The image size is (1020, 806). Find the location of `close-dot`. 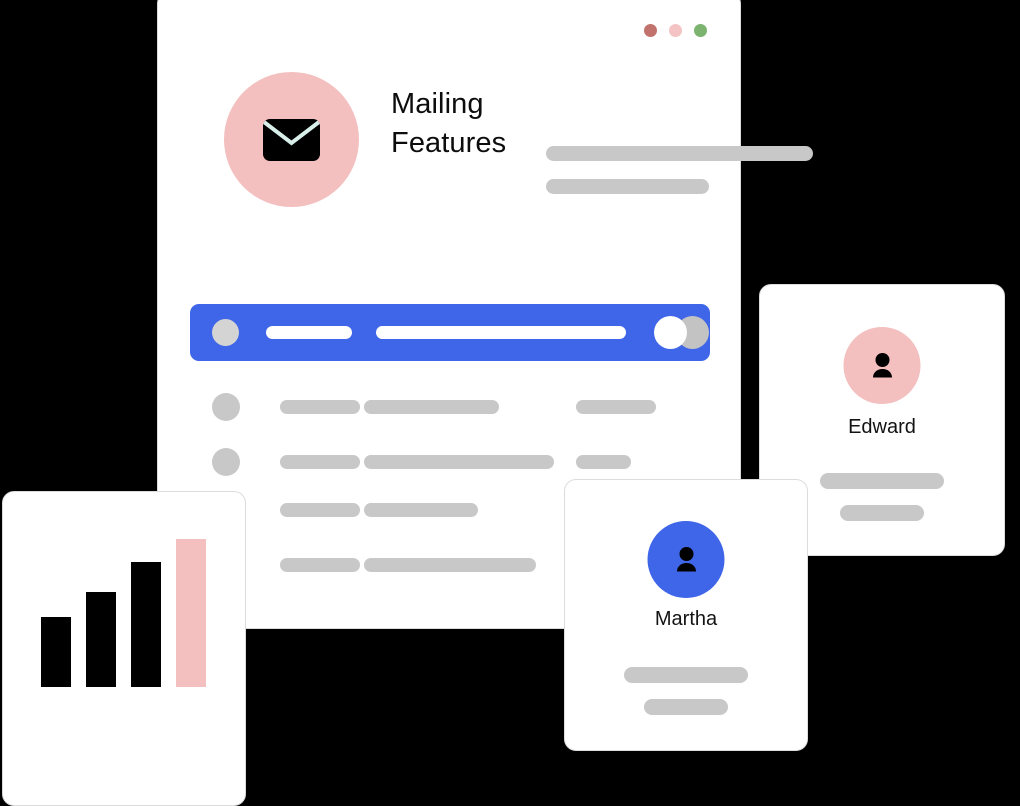

close-dot is located at coordinates (650, 30).